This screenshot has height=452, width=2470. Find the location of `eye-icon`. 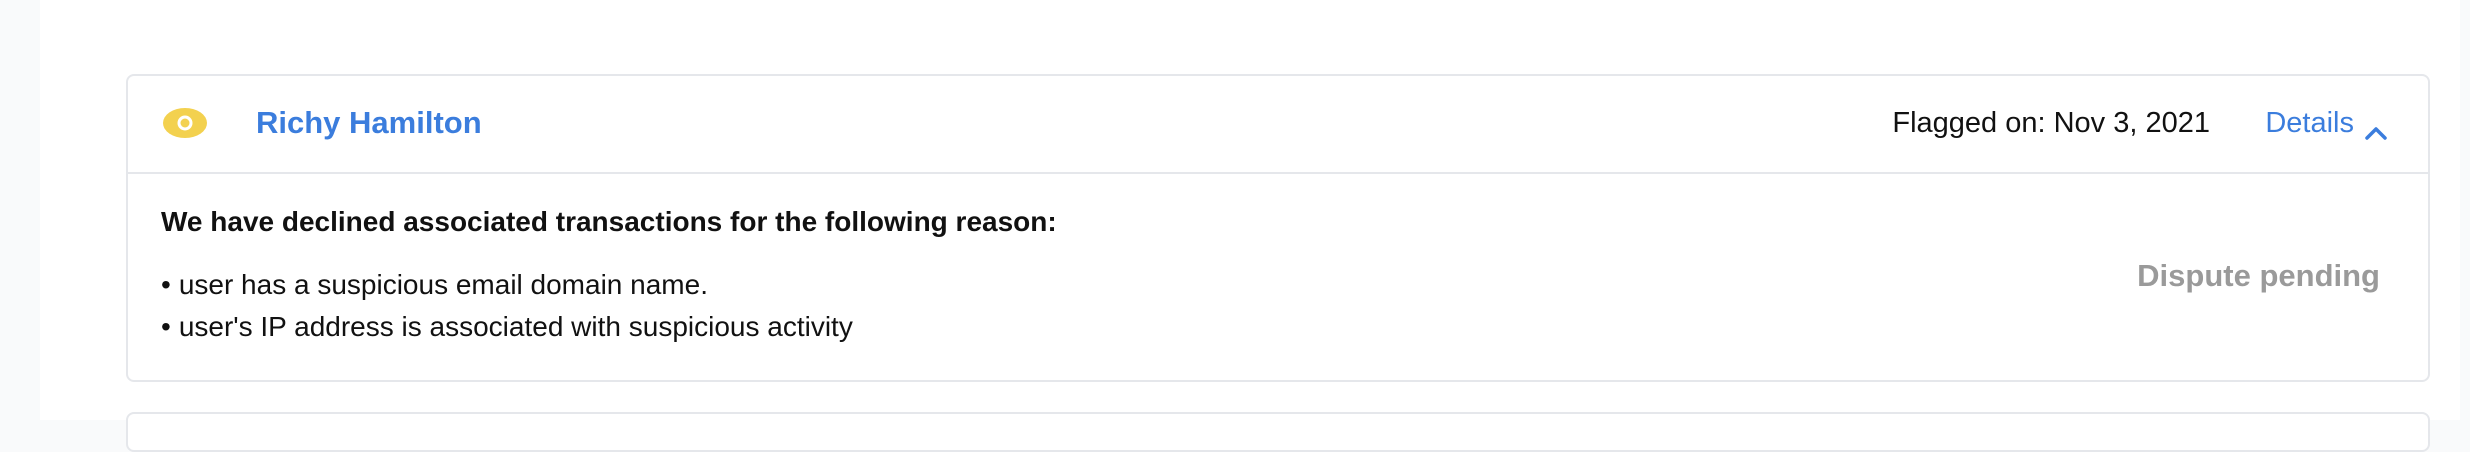

eye-icon is located at coordinates (185, 123).